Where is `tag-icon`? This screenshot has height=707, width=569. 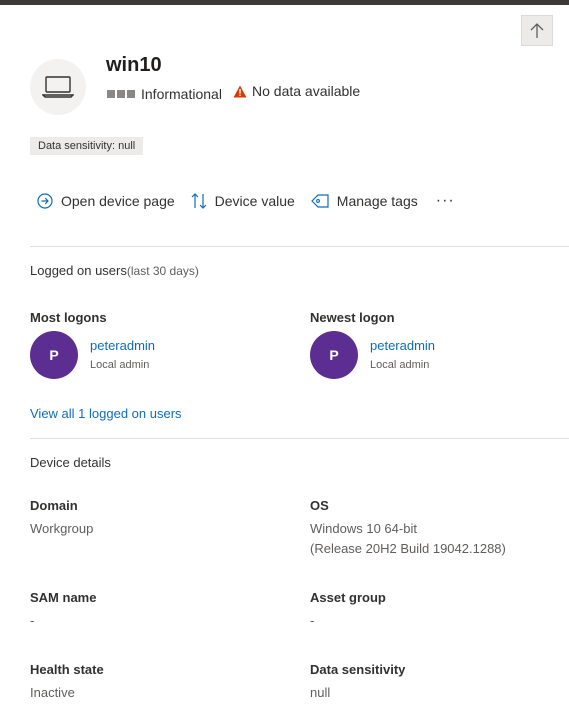 tag-icon is located at coordinates (319, 201).